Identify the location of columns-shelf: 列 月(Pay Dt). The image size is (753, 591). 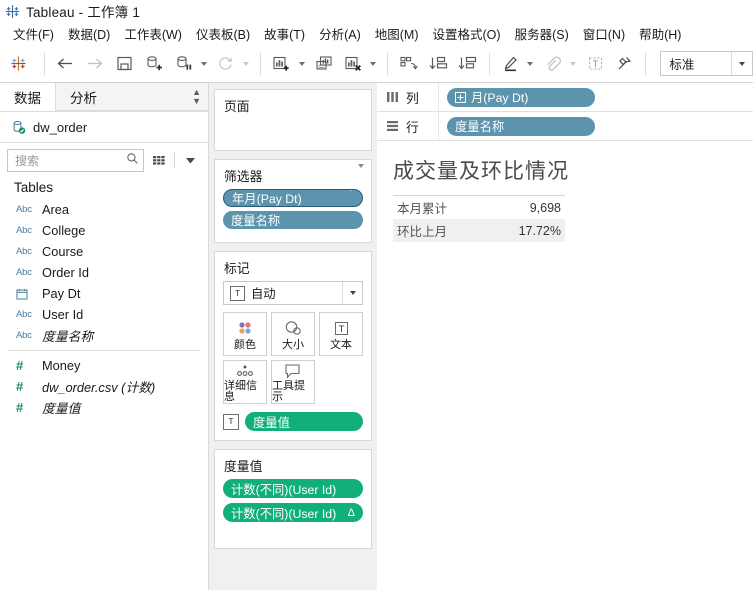
(565, 97).